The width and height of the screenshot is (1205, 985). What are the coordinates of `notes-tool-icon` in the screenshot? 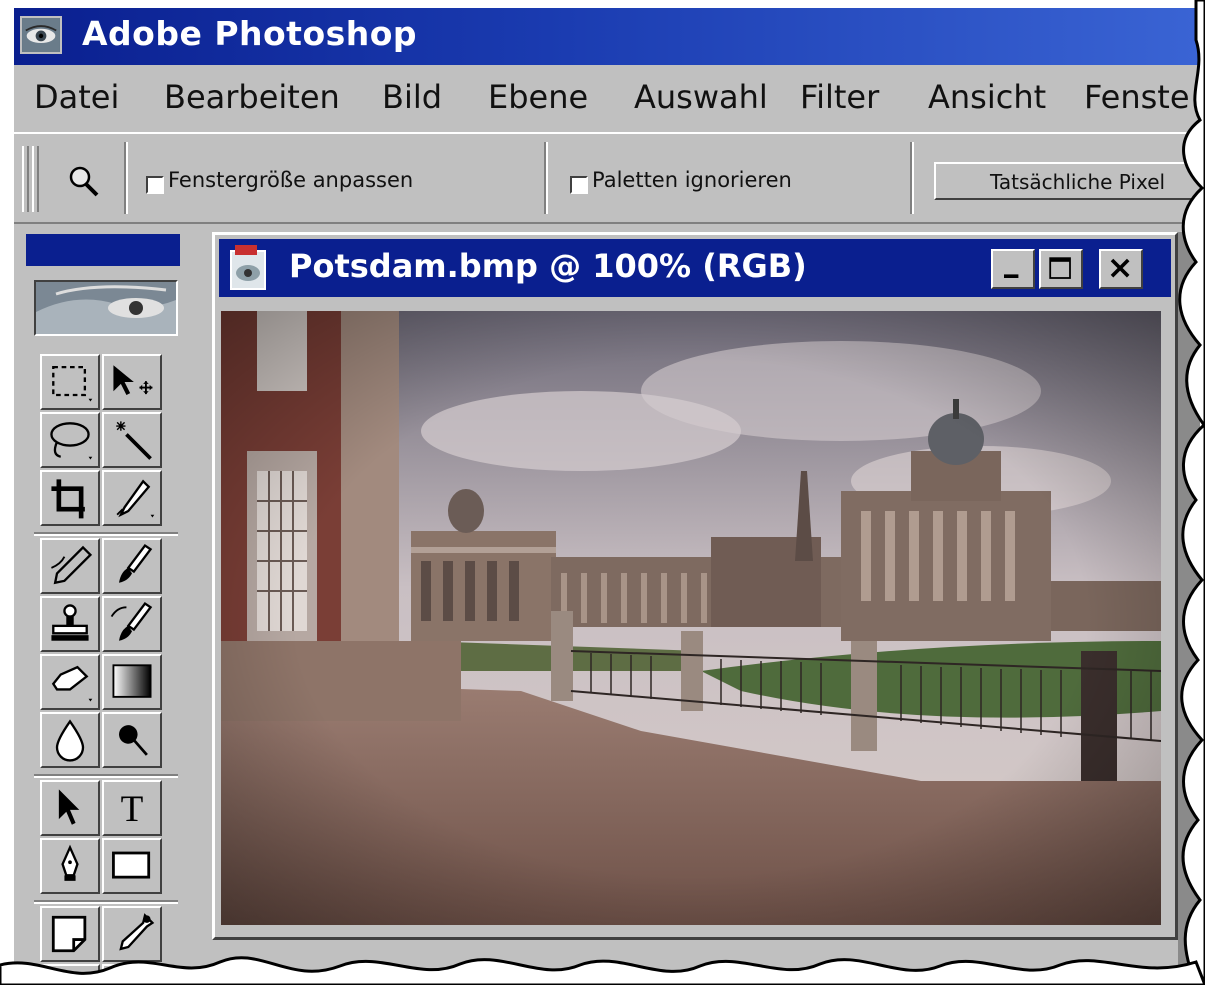 It's located at (70, 934).